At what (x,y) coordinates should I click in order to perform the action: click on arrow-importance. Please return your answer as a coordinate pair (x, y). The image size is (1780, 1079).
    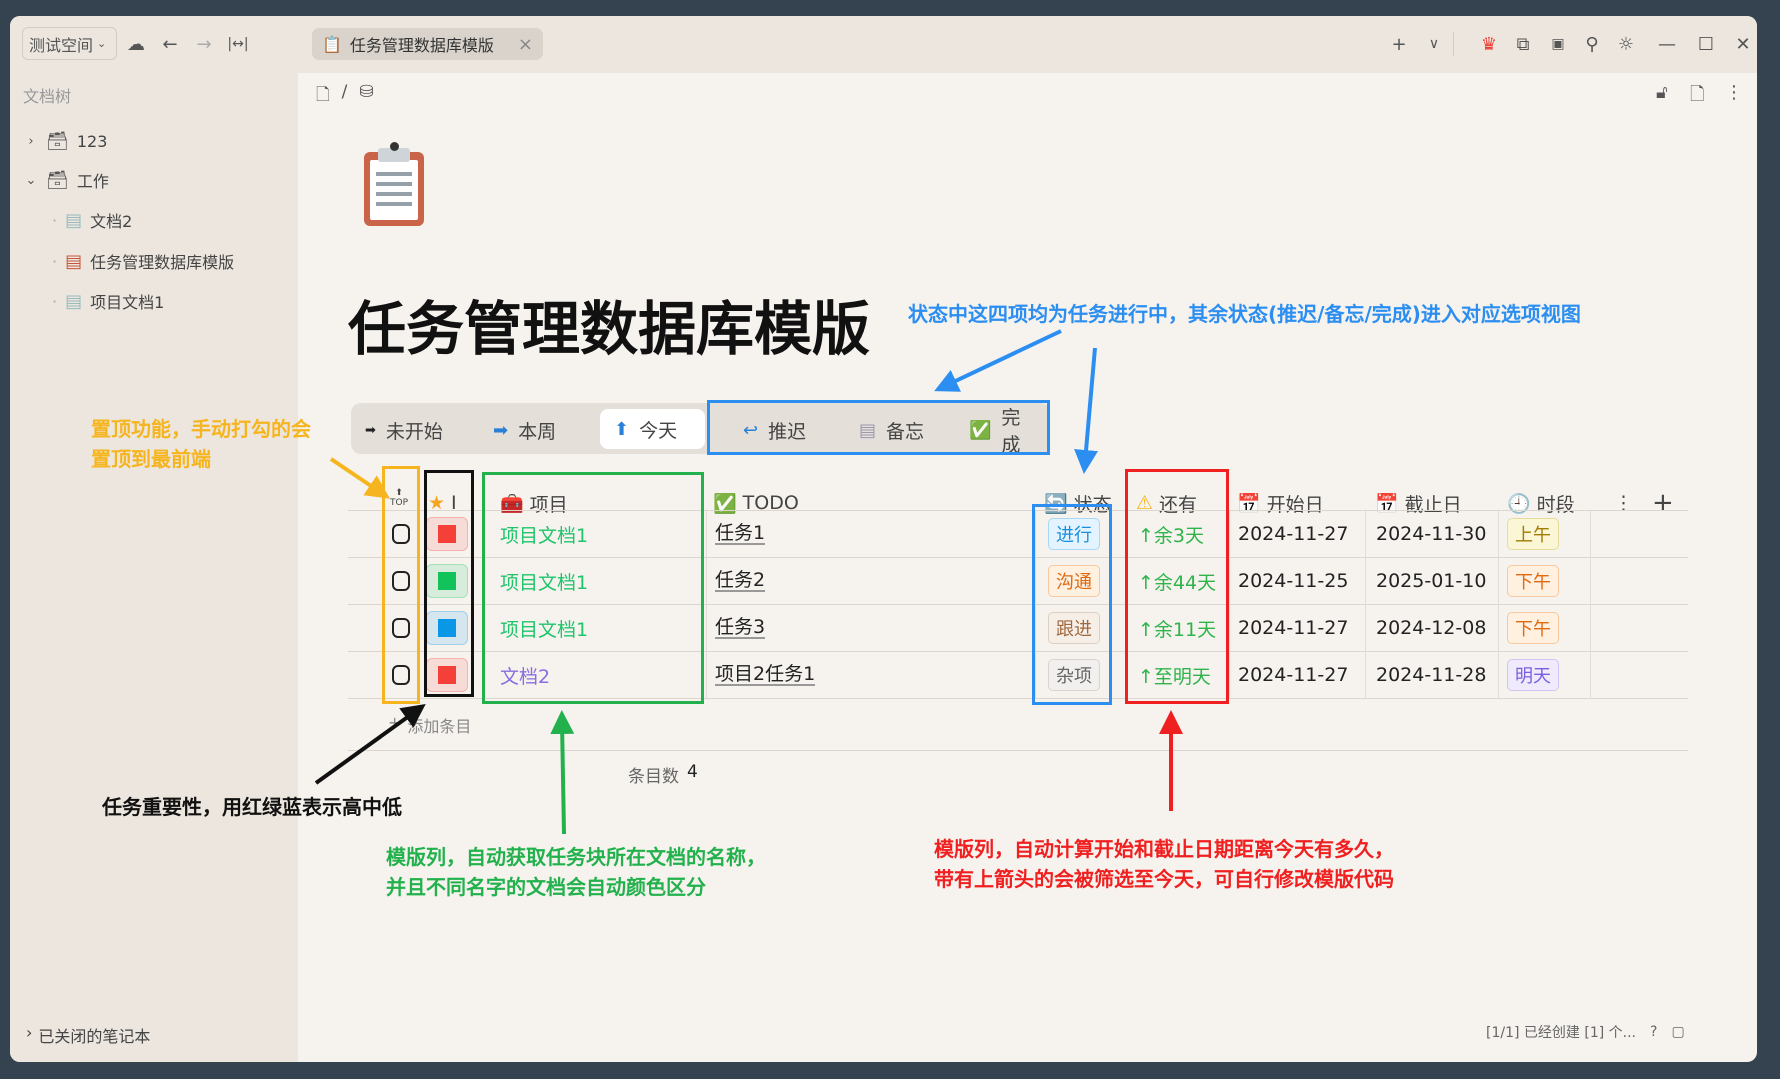
    Looking at the image, I should click on (370, 744).